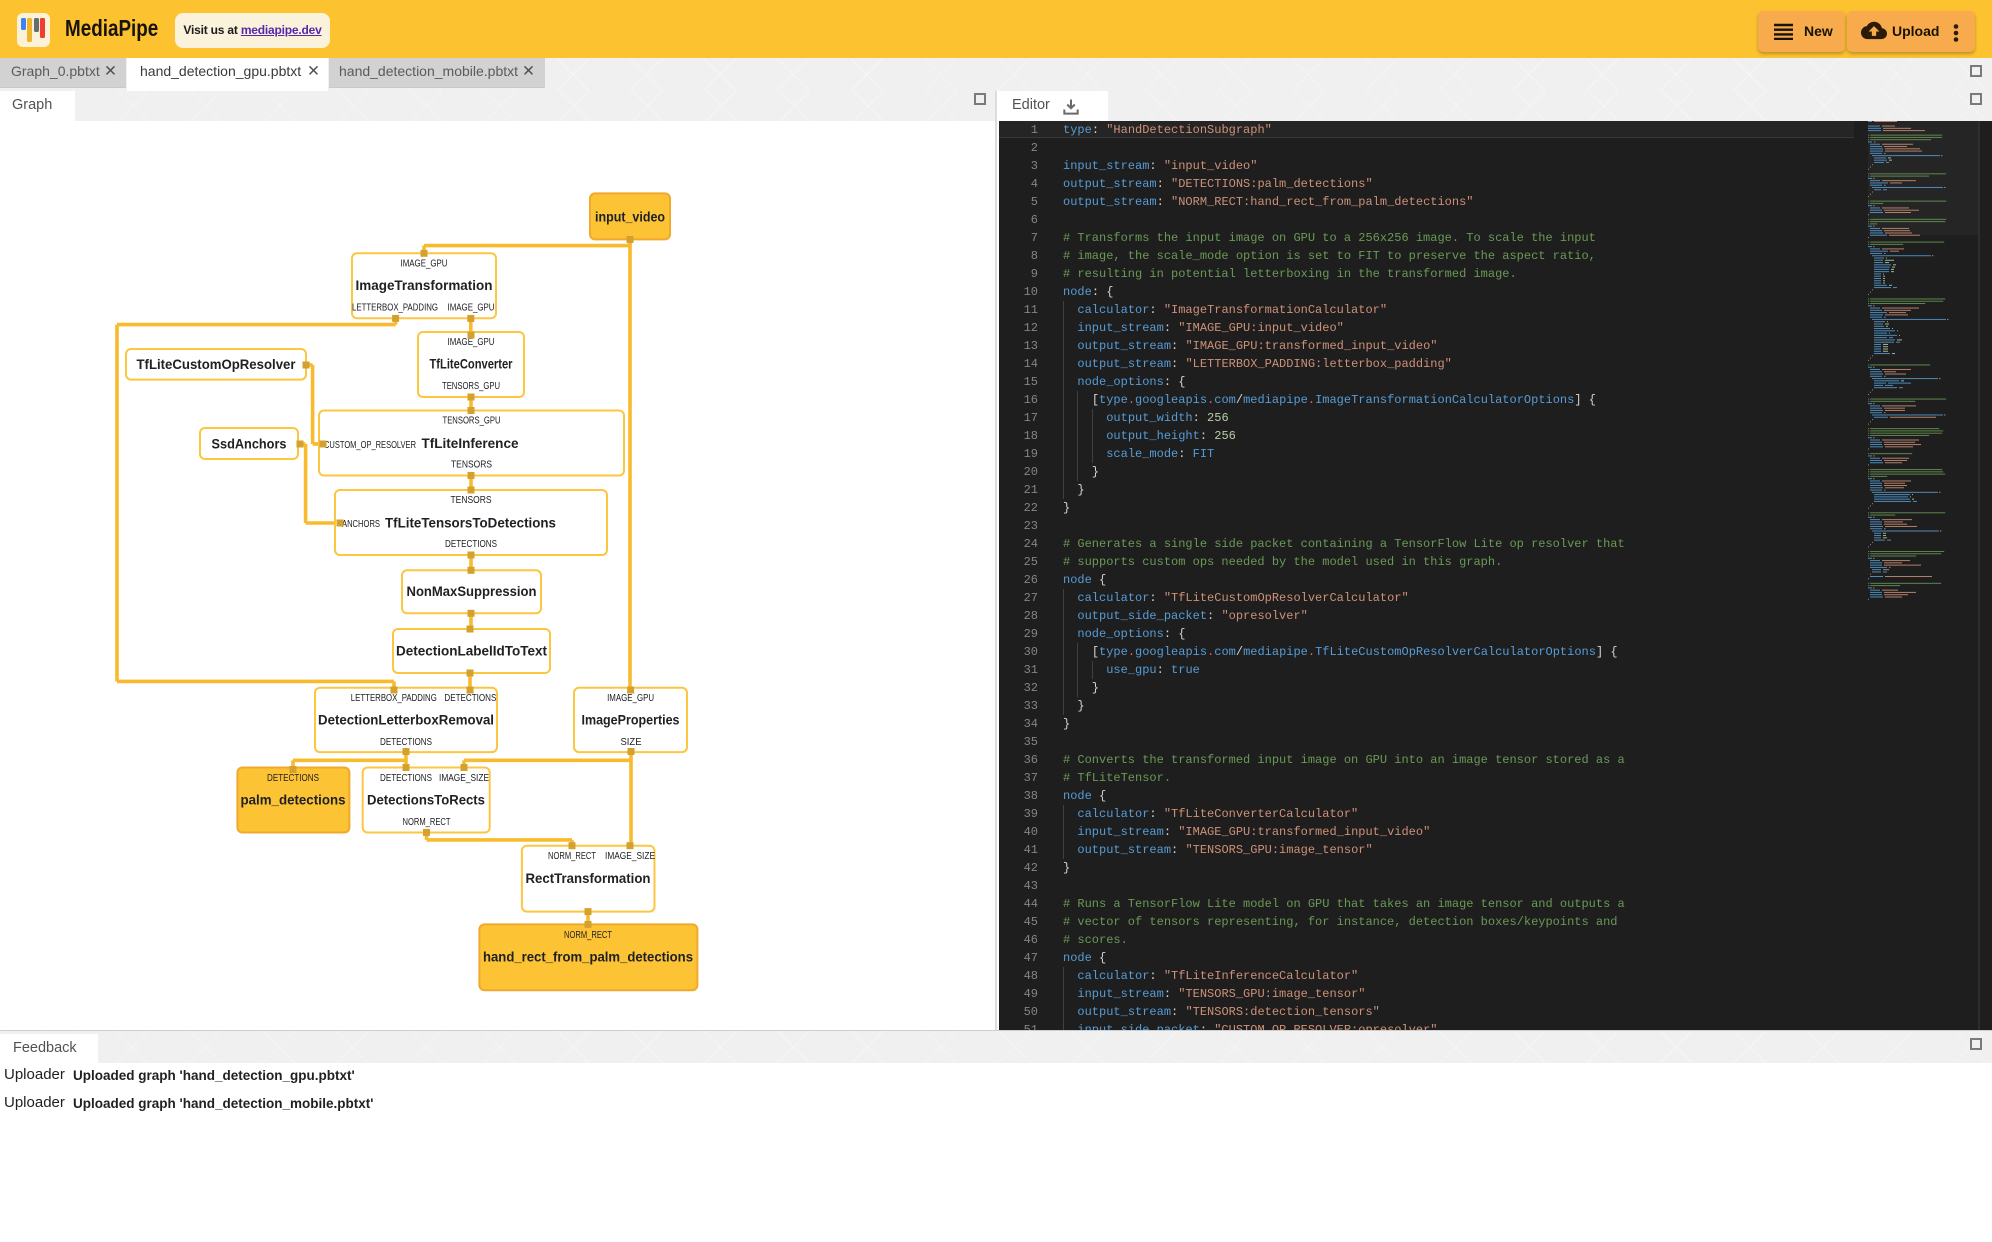  What do you see at coordinates (293, 800) in the screenshot?
I see `svg-text: palm_detections` at bounding box center [293, 800].